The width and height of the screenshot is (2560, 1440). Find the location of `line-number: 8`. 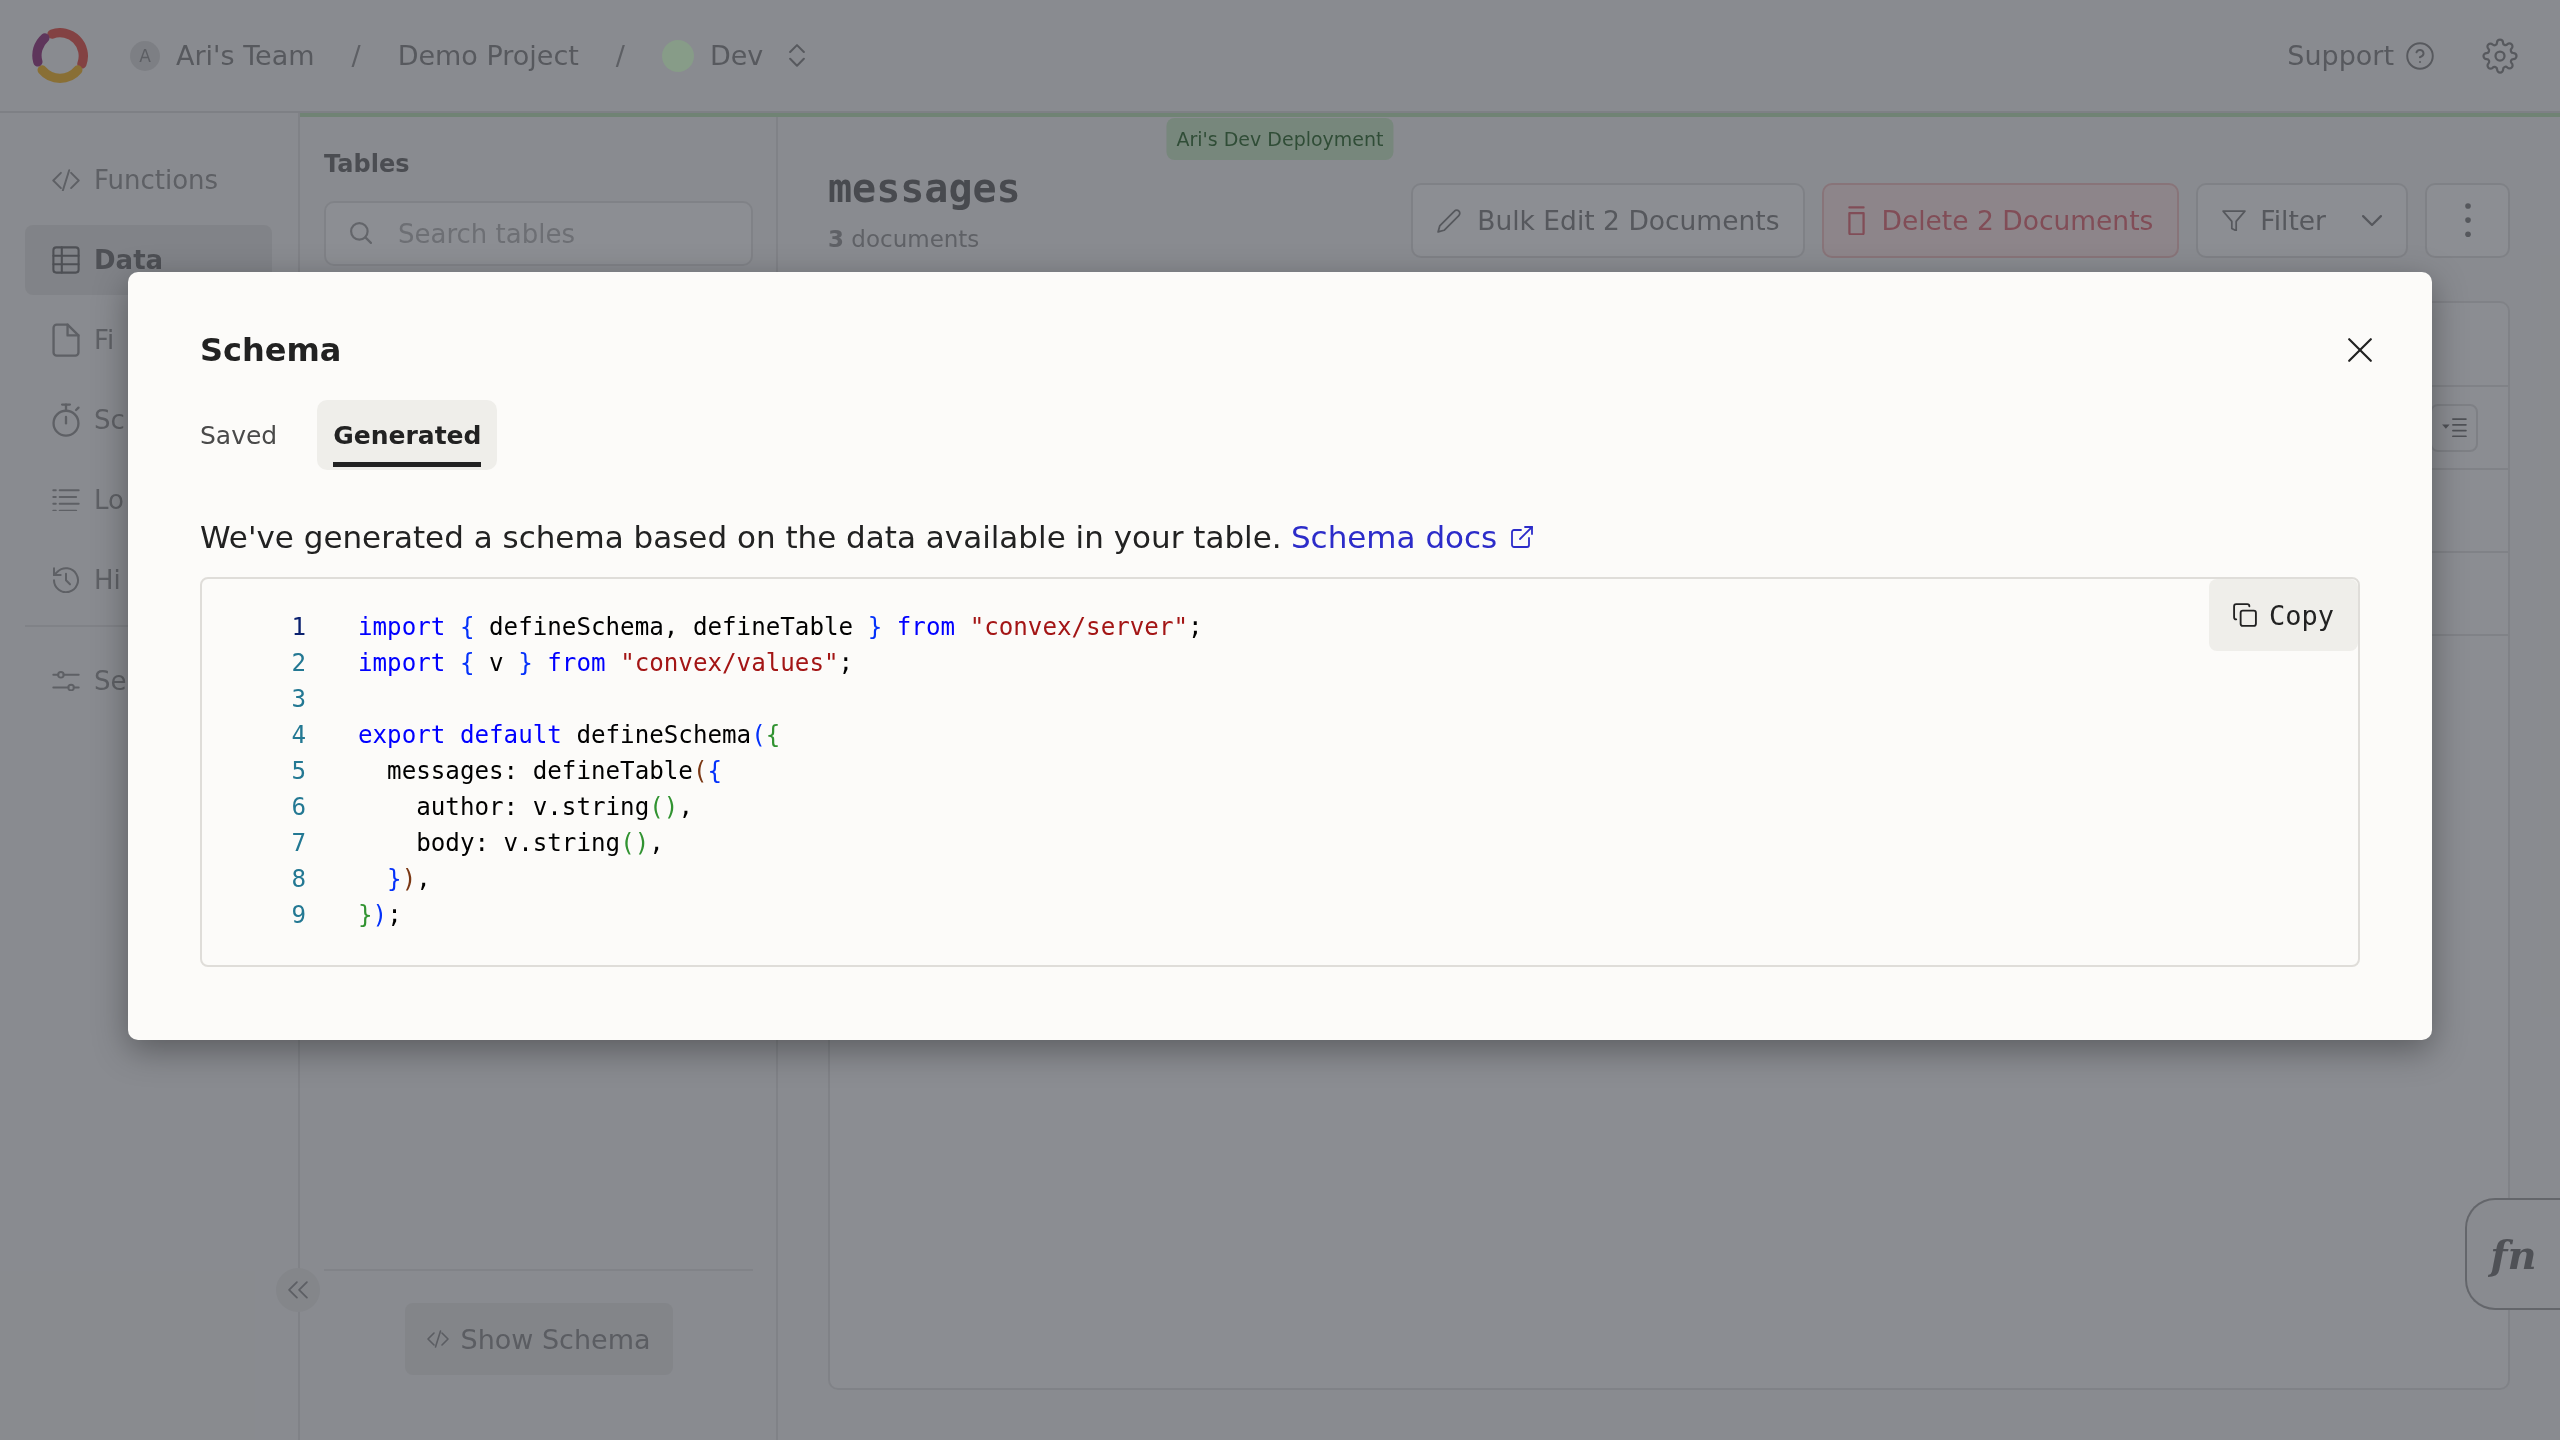

line-number: 8 is located at coordinates (298, 879).